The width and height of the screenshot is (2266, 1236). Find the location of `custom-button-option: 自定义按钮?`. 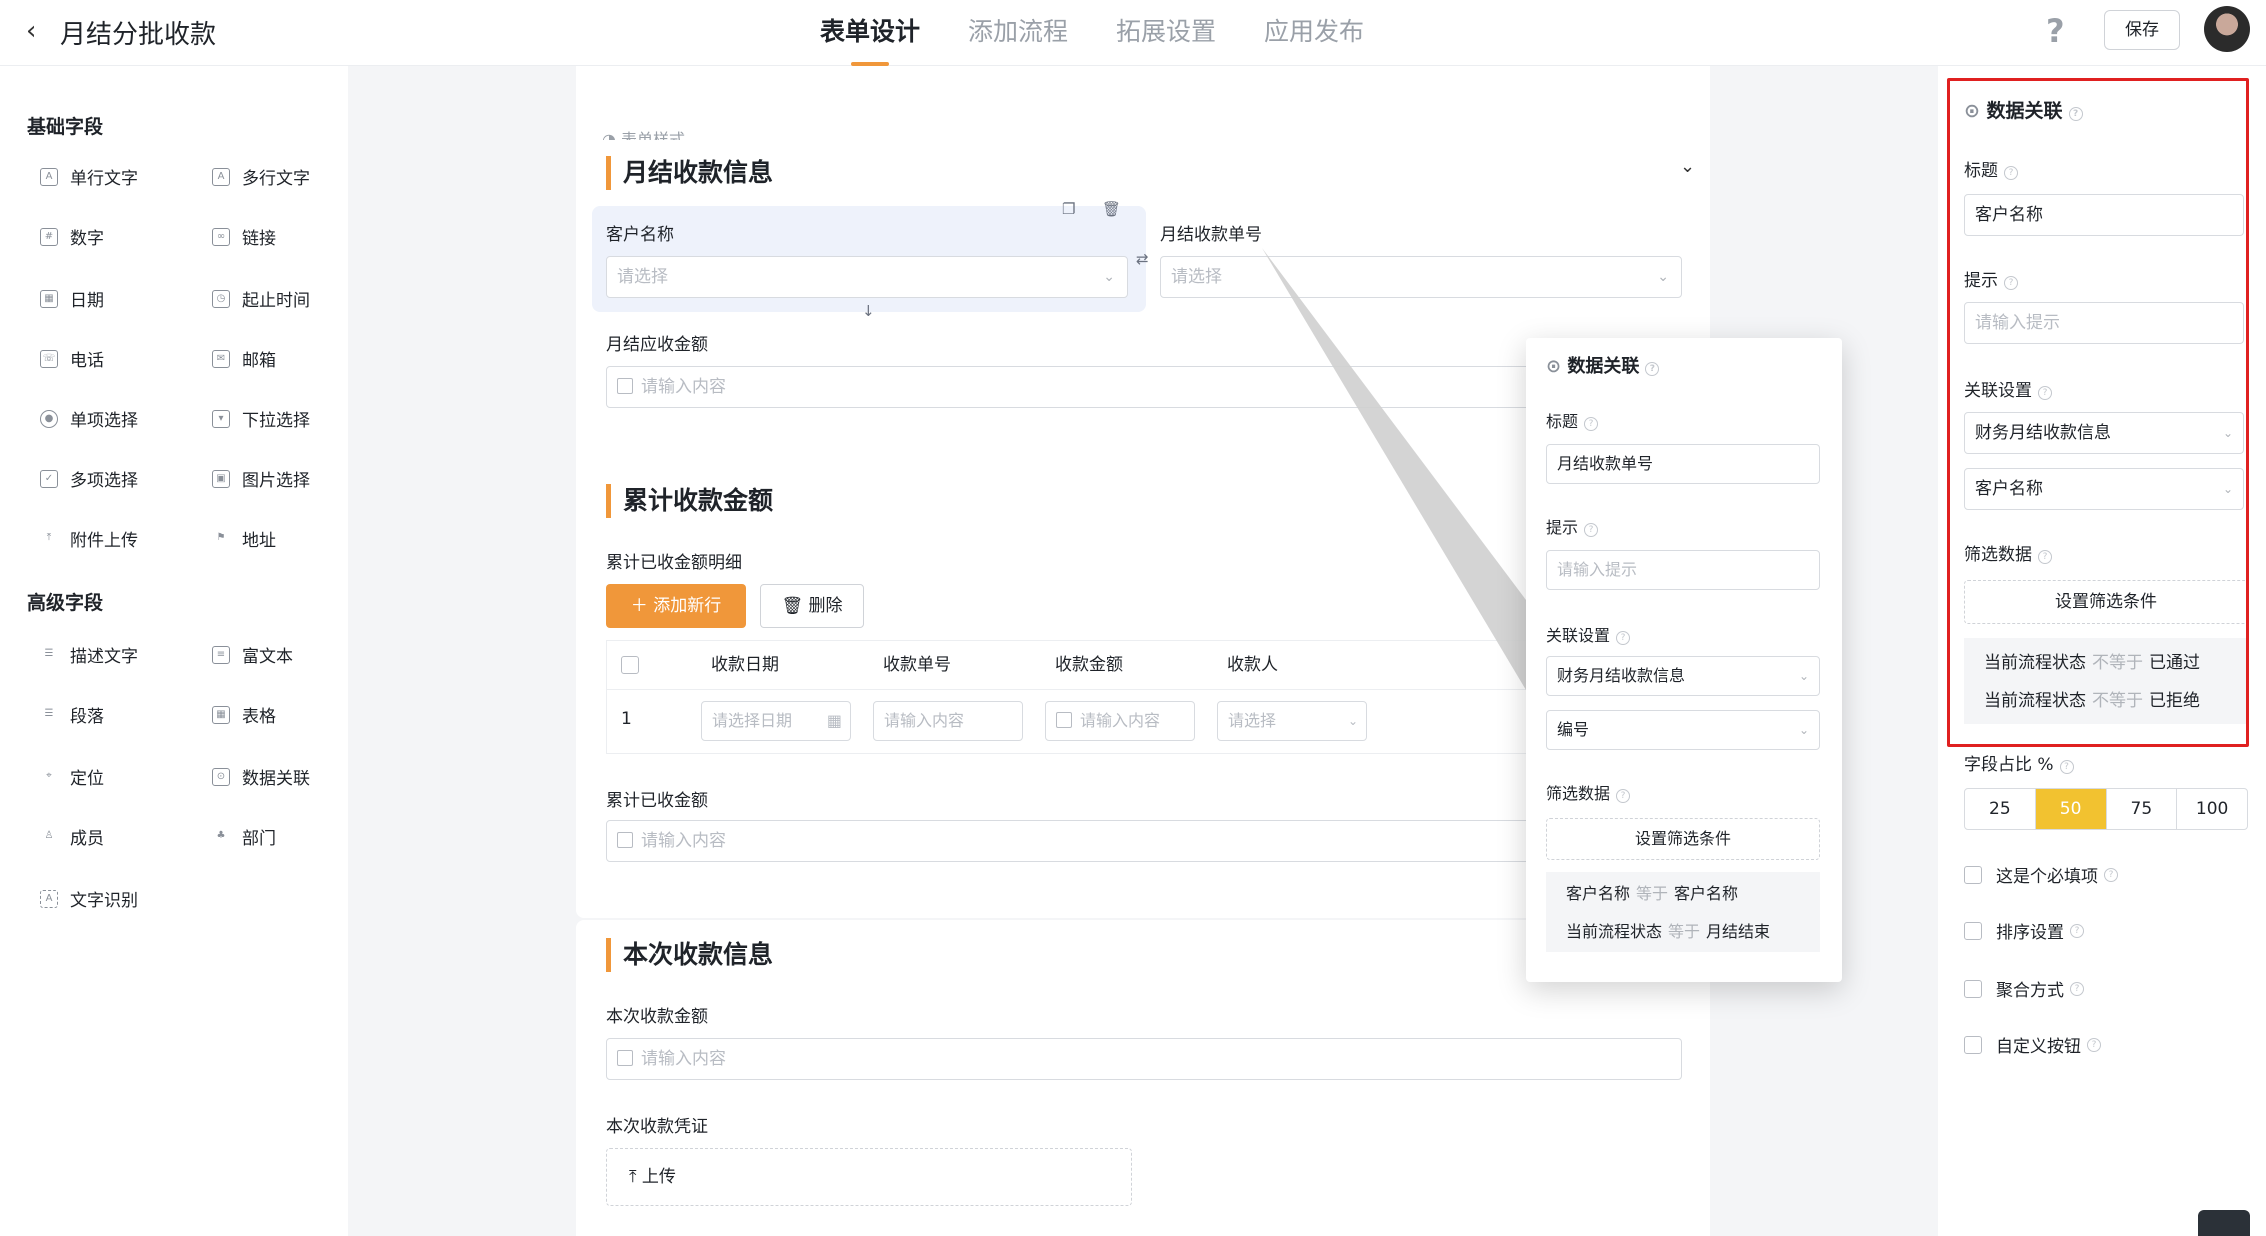

custom-button-option: 自定义按钮? is located at coordinates (2032, 1044).